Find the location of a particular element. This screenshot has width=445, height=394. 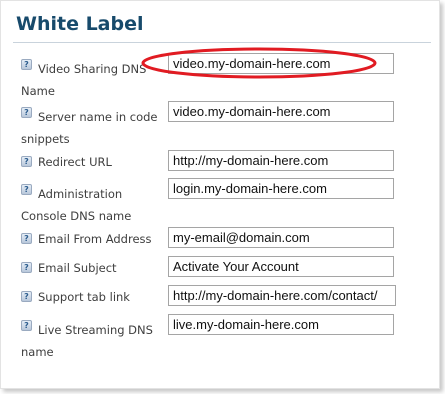

field-label: Email From Address is located at coordinates (95, 239).